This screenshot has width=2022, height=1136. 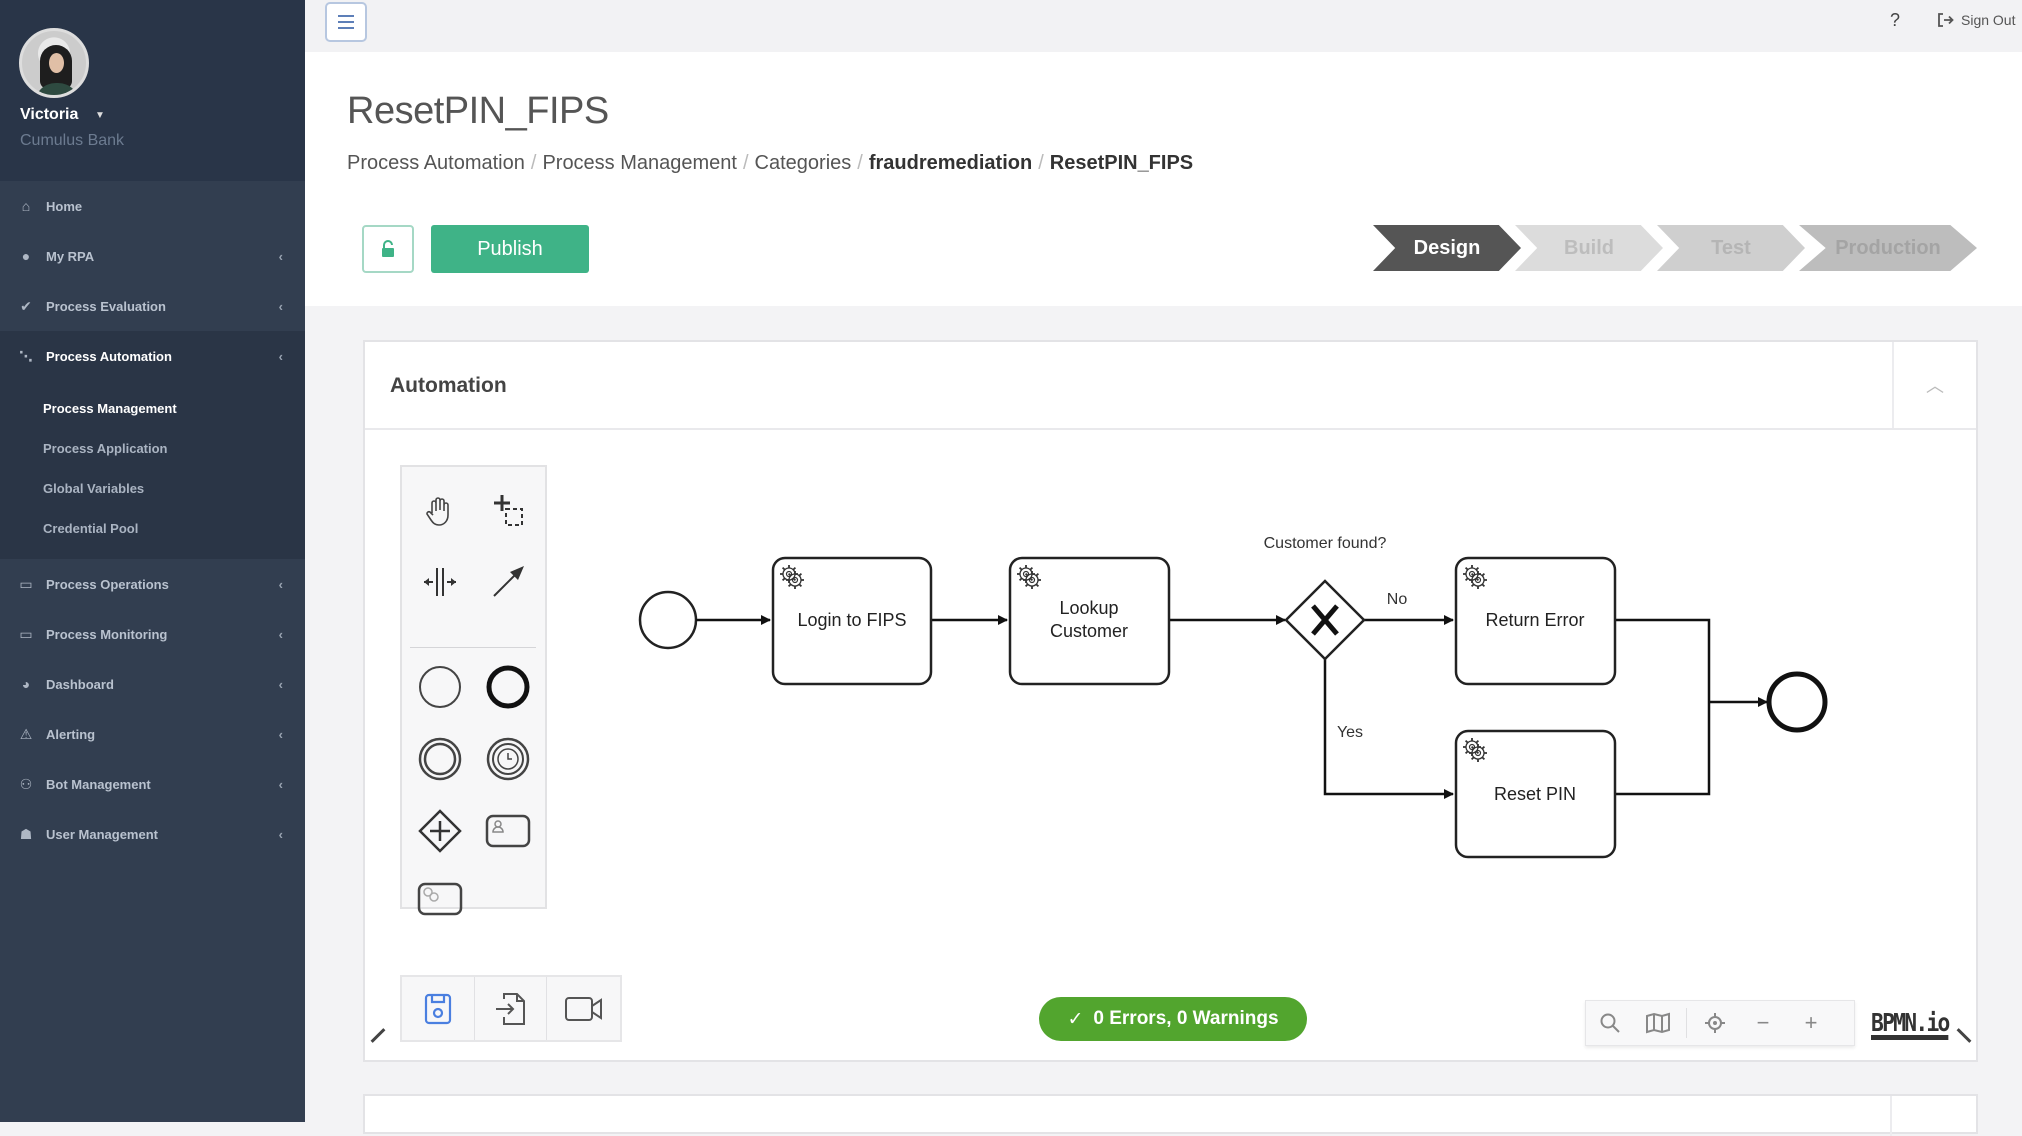 I want to click on lasso-tool, so click(x=508, y=511).